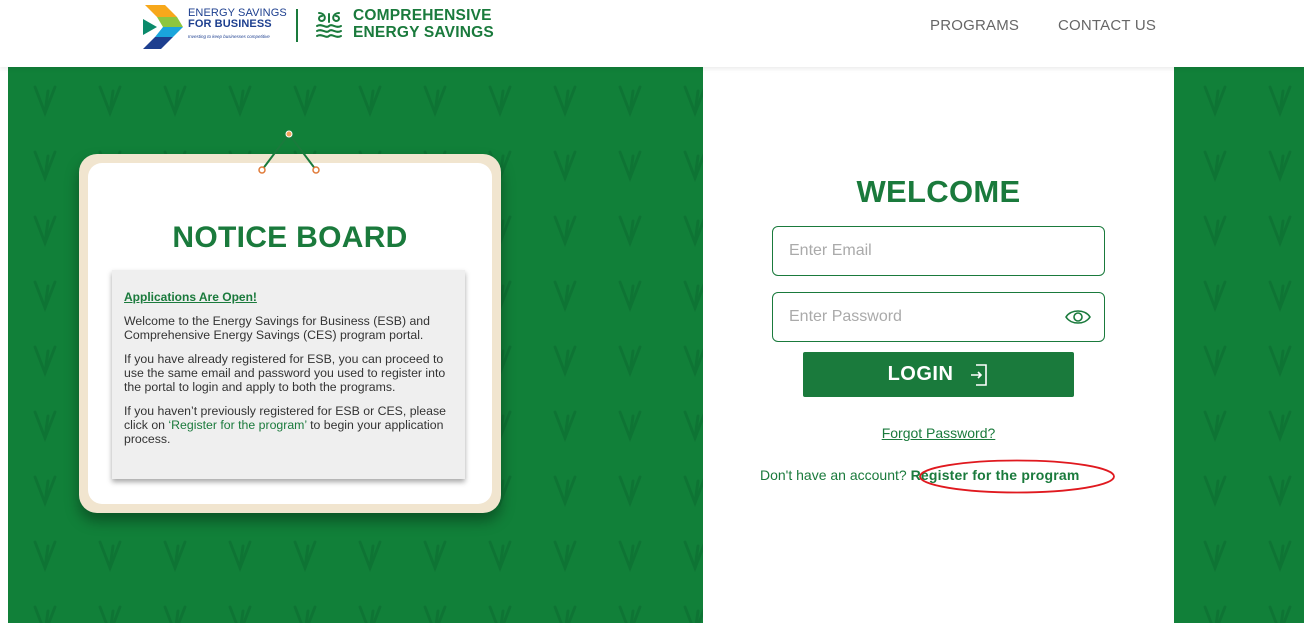 The width and height of the screenshot is (1304, 623). What do you see at coordinates (422, 15) in the screenshot?
I see `ces-logo-line1: COMPREHENSIVE` at bounding box center [422, 15].